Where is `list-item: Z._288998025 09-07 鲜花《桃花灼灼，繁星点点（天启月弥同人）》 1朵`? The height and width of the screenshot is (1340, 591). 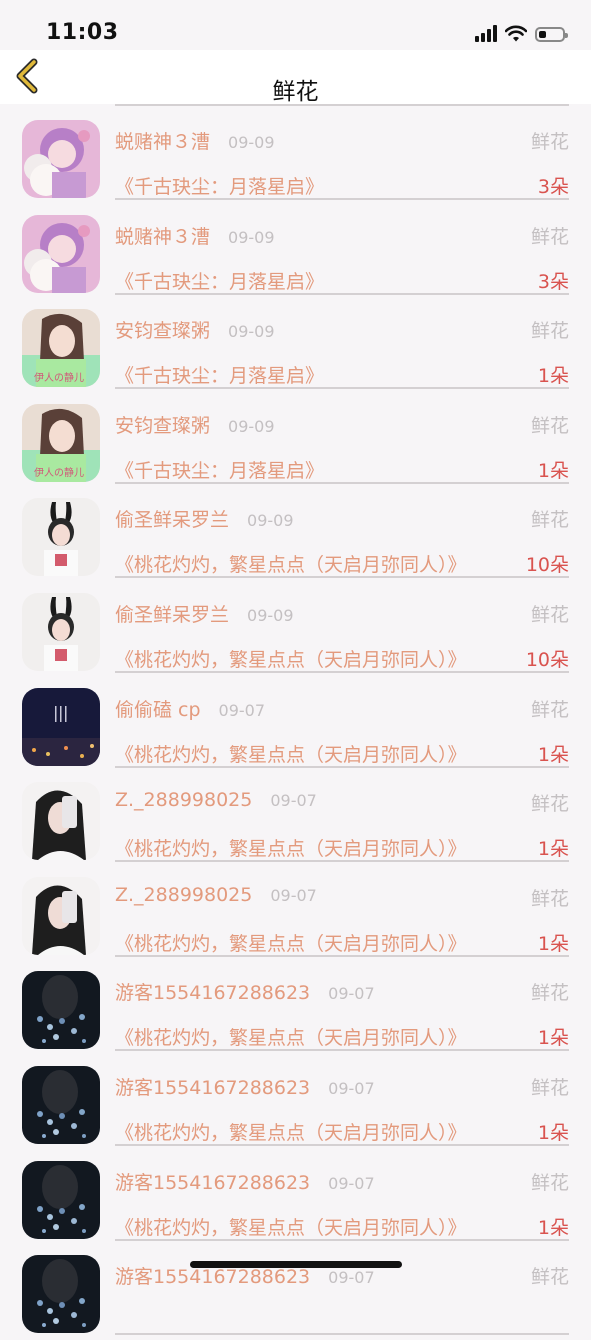
list-item: Z._288998025 09-07 鲜花《桃花灼灼，繁星点点（天启月弥同人）》 1朵 is located at coordinates (295, 819).